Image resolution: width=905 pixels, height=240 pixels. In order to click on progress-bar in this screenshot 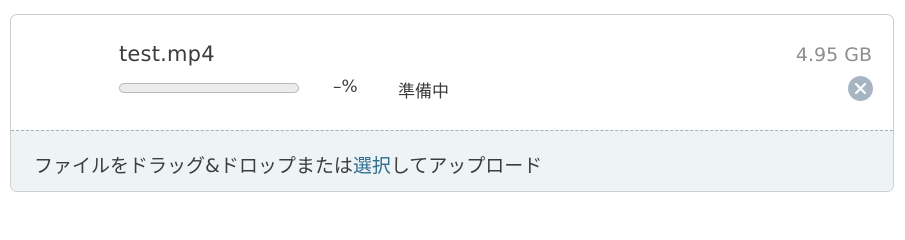, I will do `click(209, 88)`.